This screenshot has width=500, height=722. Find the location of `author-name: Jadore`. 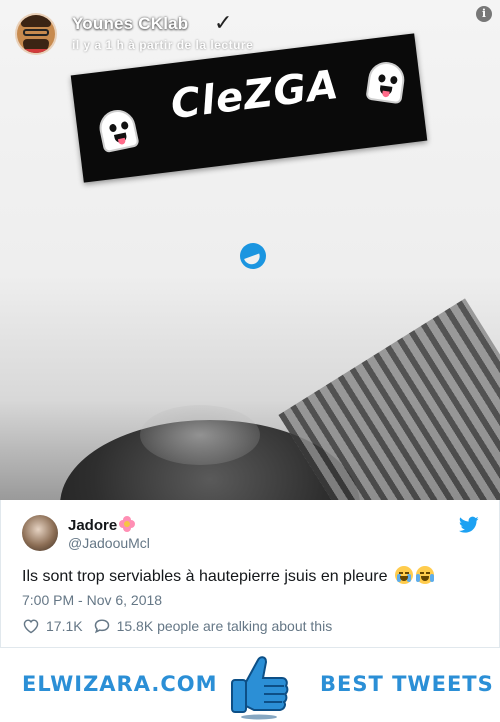

author-name: Jadore is located at coordinates (102, 525).